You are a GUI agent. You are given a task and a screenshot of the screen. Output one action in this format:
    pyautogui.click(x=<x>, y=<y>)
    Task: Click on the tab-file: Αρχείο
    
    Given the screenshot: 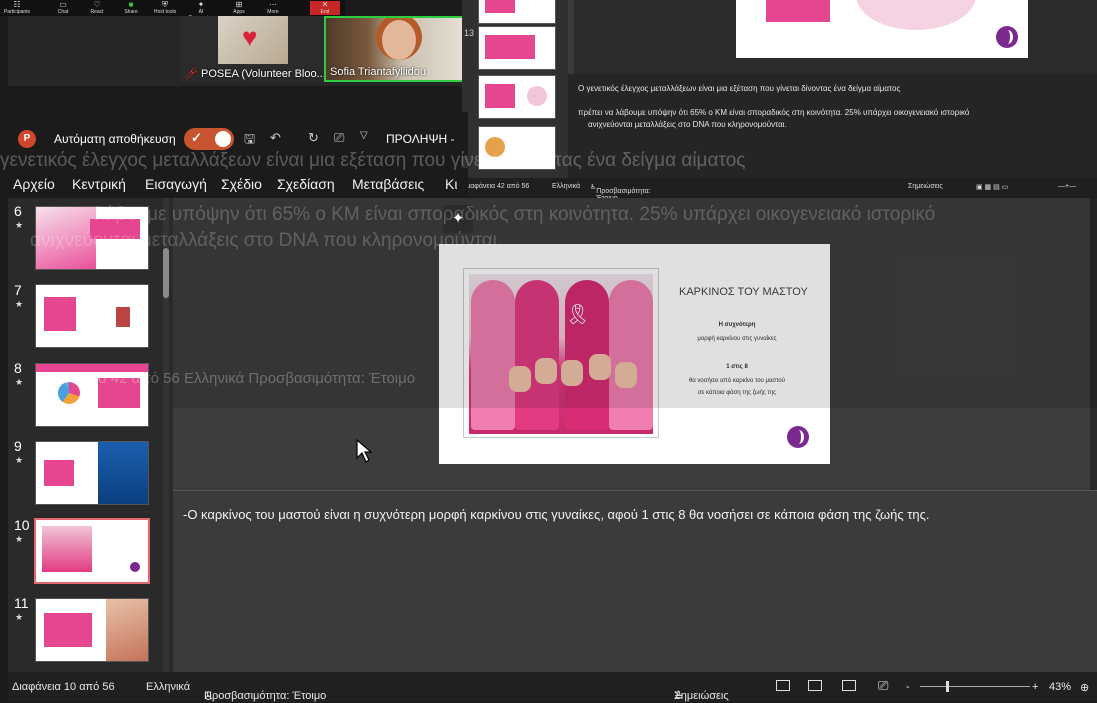 What is the action you would take?
    pyautogui.click(x=34, y=184)
    